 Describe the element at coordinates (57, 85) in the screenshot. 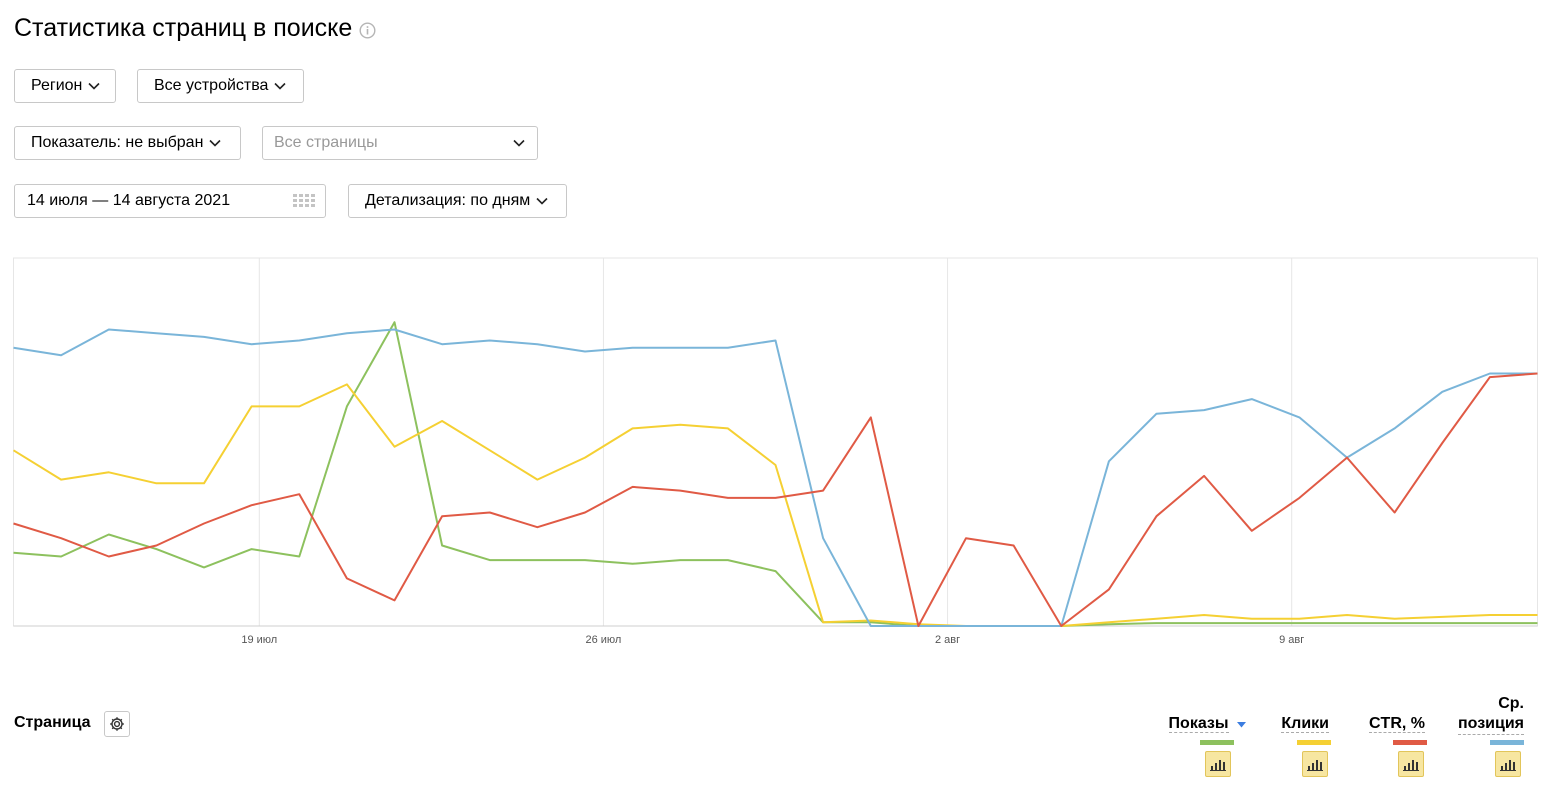

I see `region-dropdown-label: Регион` at that location.